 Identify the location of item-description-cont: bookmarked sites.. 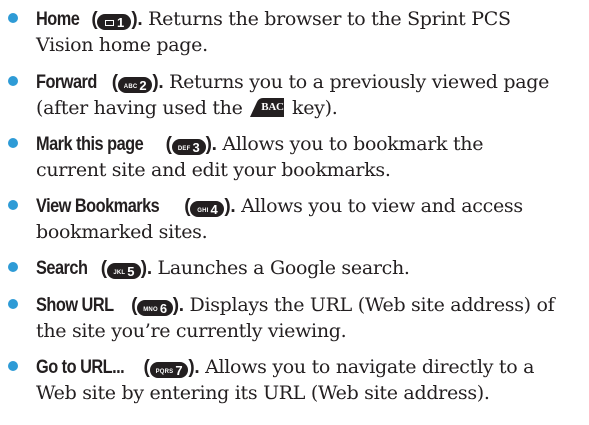
(122, 232).